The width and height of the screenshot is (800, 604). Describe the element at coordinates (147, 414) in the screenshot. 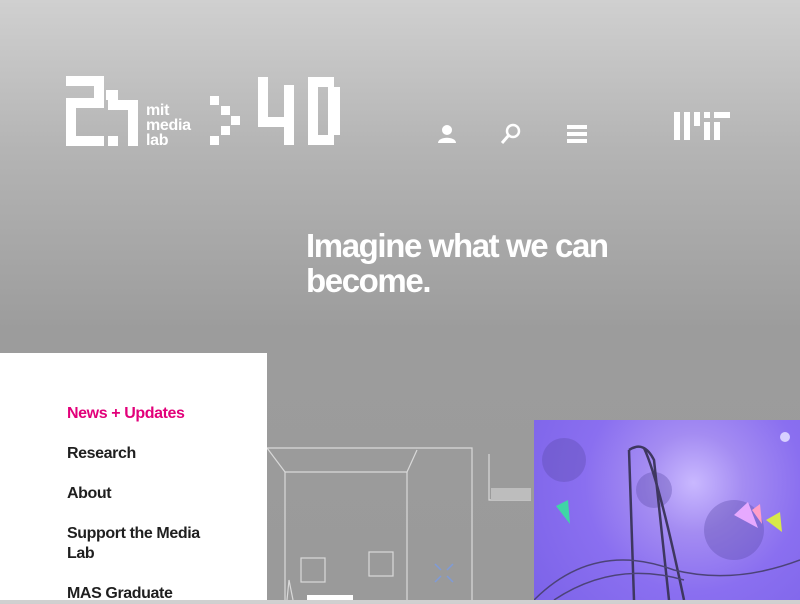

I see `menu-item-news-updates: News + Updates` at that location.